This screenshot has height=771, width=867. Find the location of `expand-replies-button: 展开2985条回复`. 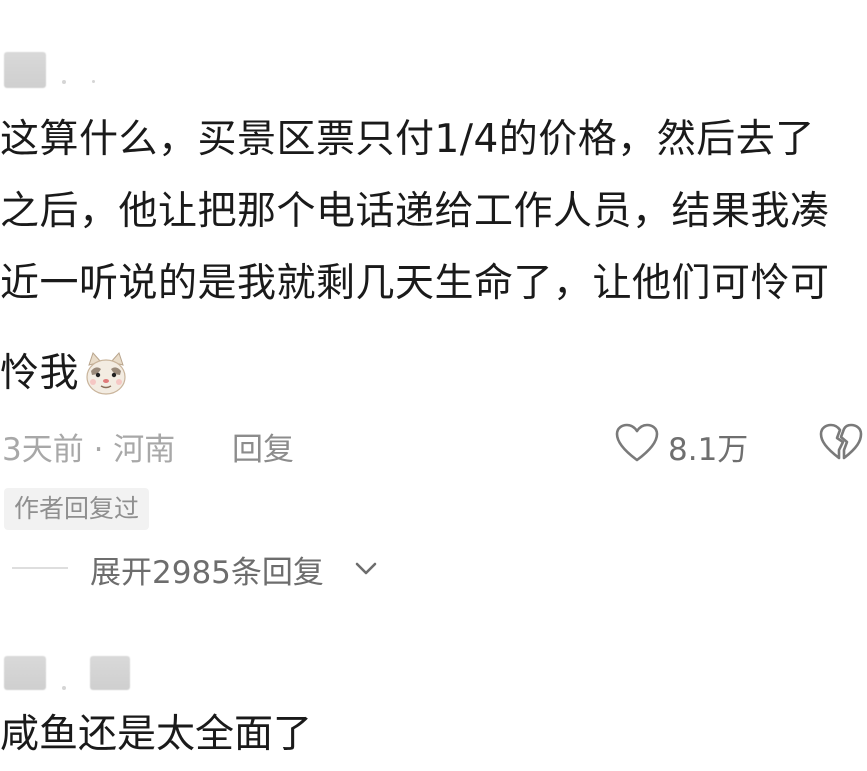

expand-replies-button: 展开2985条回复 is located at coordinates (433, 568).